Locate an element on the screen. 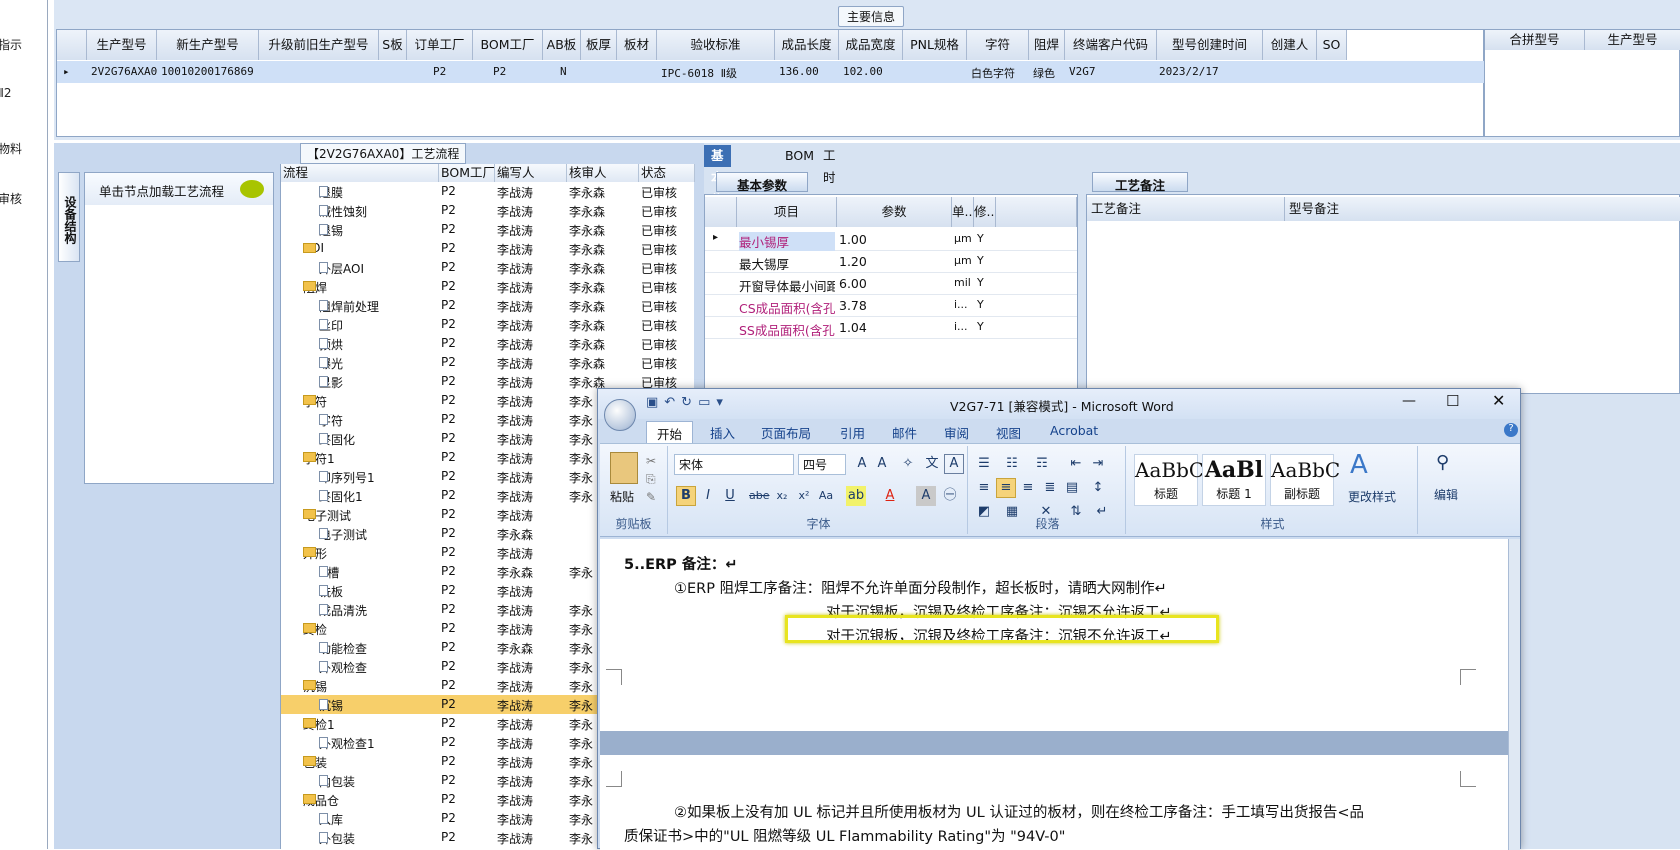  tree-row: −阻焊P2李战涛李永森已审核 is located at coordinates (488, 286).